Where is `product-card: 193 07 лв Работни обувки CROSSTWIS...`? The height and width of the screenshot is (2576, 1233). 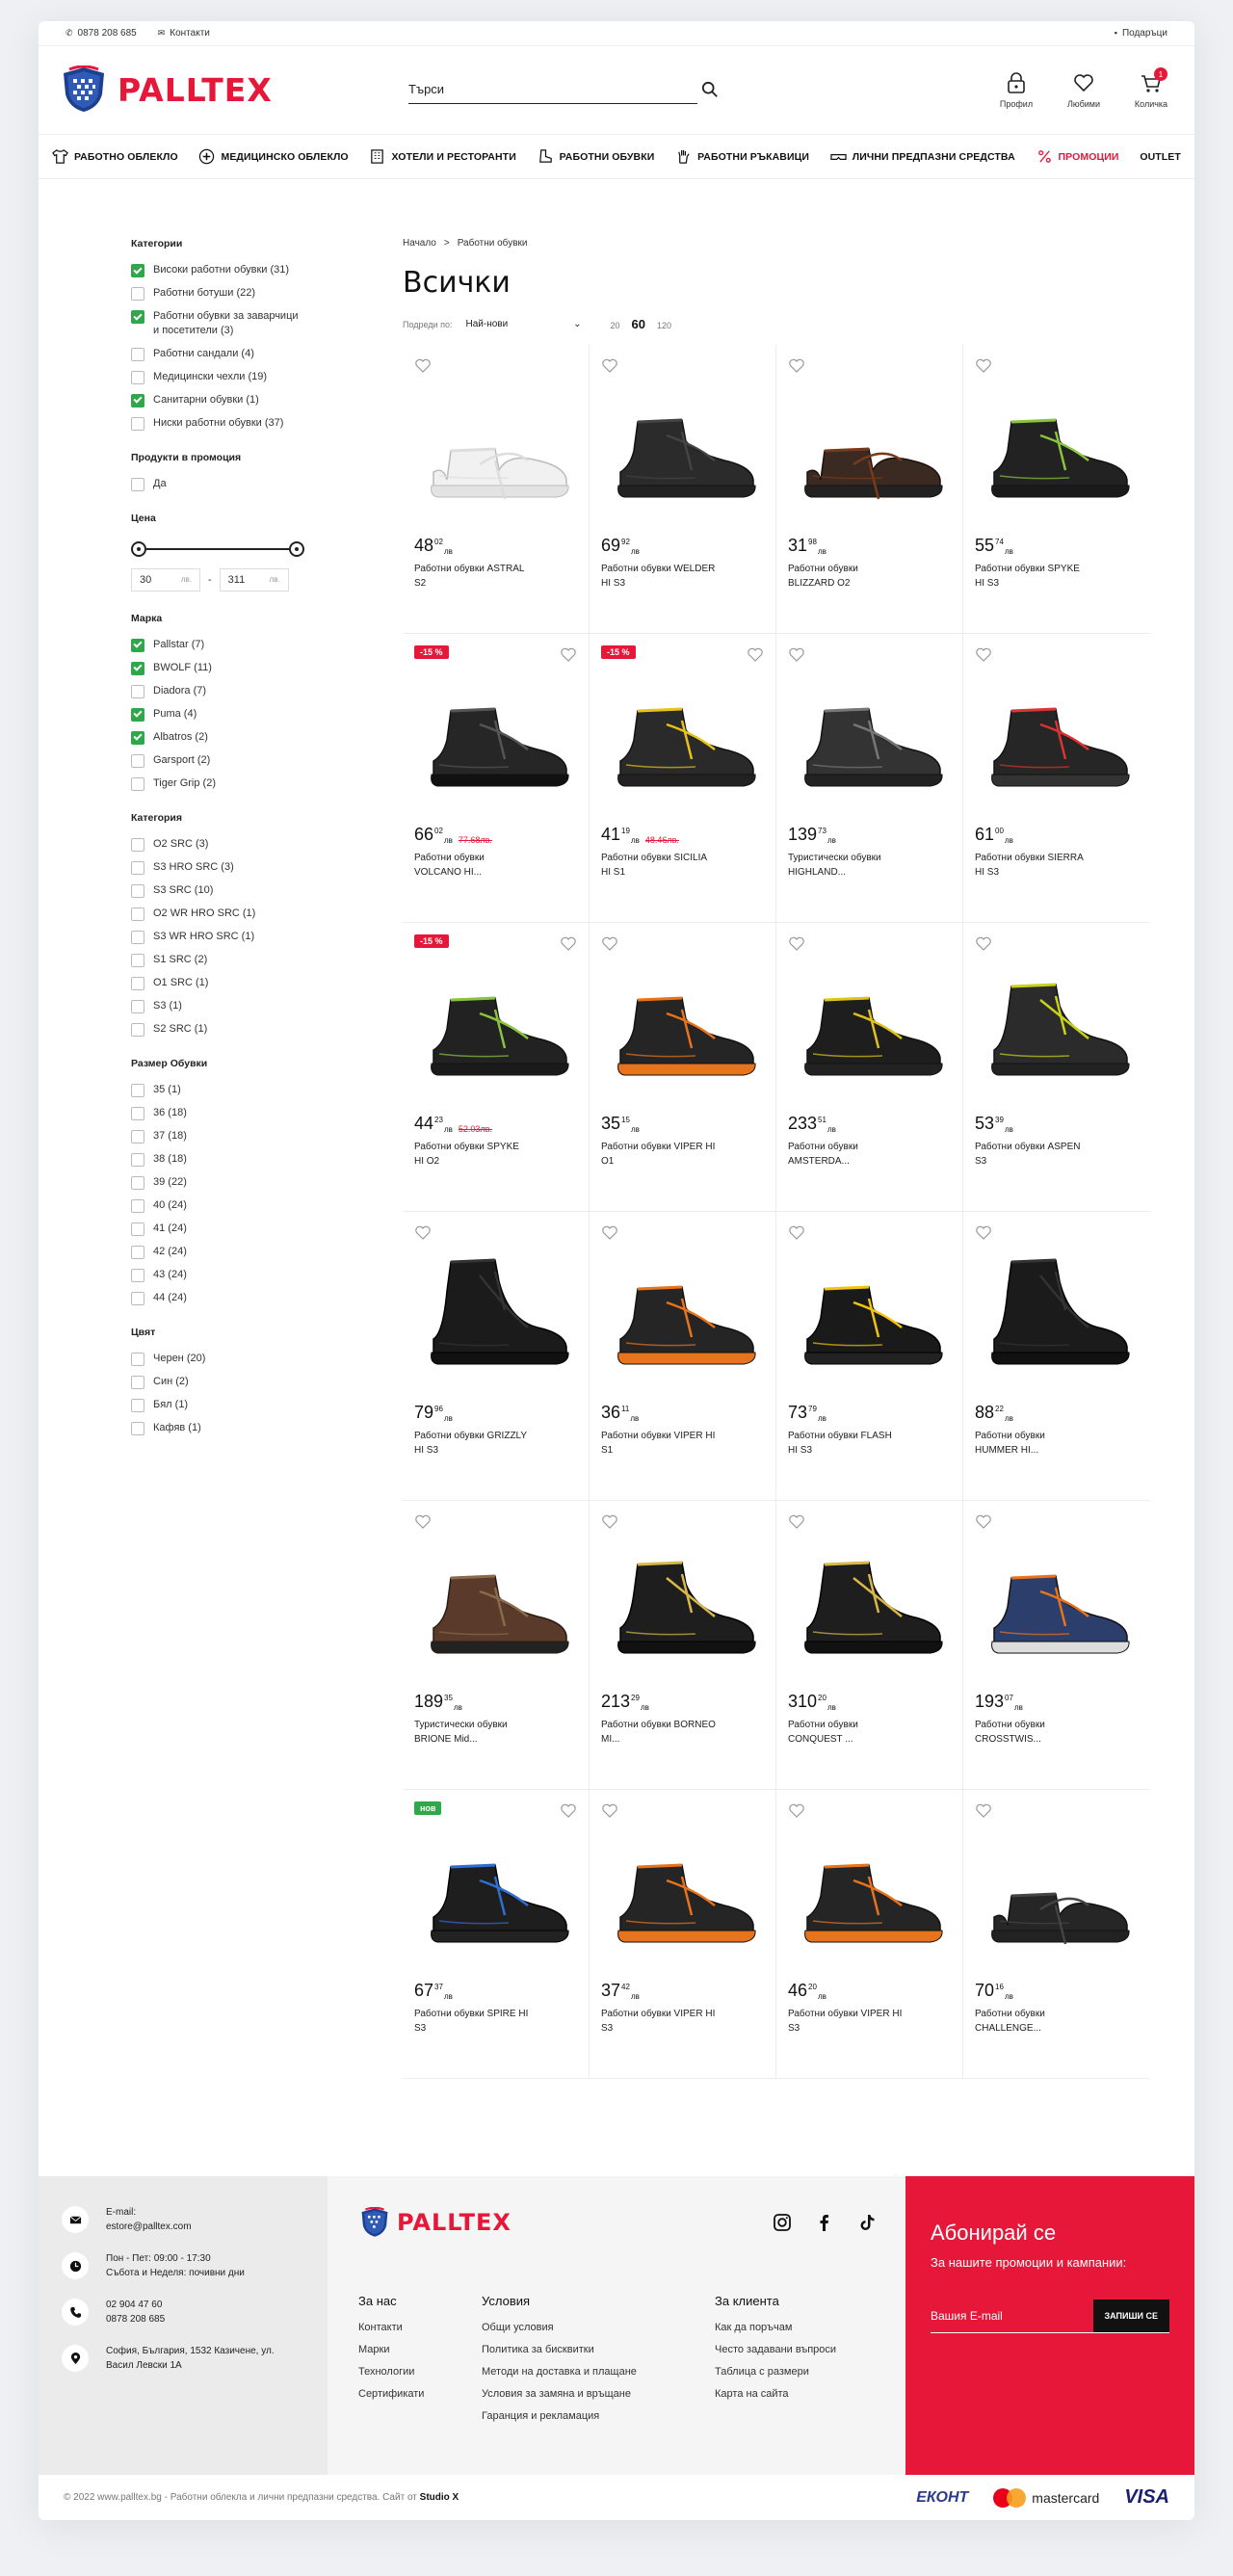 product-card: 193 07 лв Работни обувки CROSSTWIS... is located at coordinates (1056, 1646).